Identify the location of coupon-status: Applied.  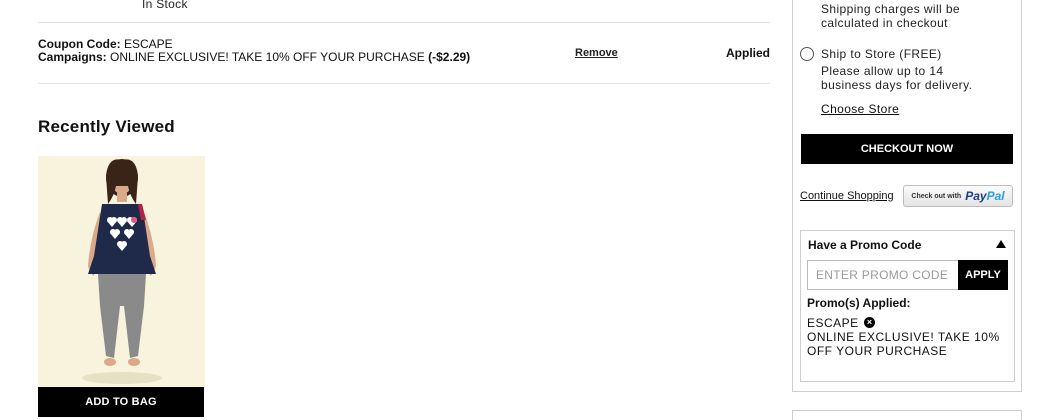
(748, 53).